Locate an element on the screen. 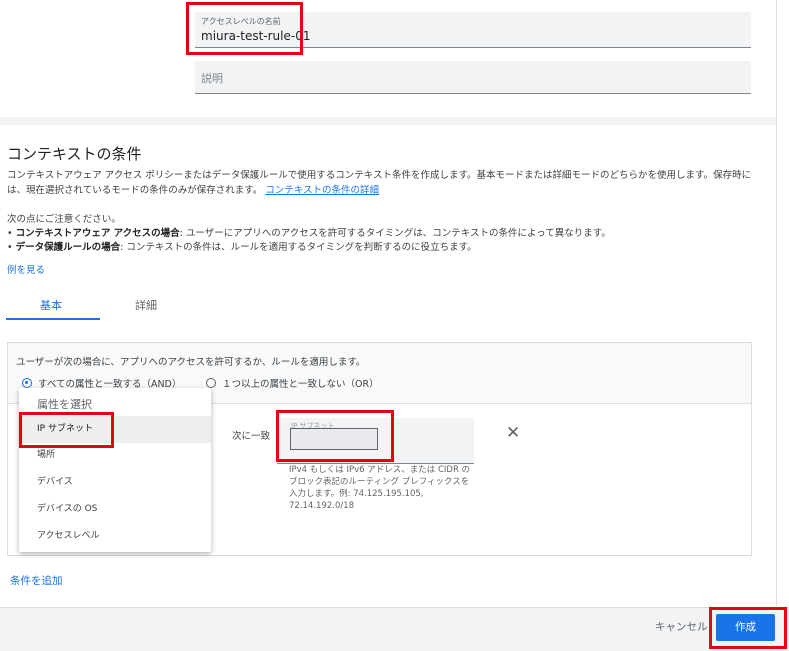 This screenshot has width=789, height=651. highlight-box-name is located at coordinates (244, 28).